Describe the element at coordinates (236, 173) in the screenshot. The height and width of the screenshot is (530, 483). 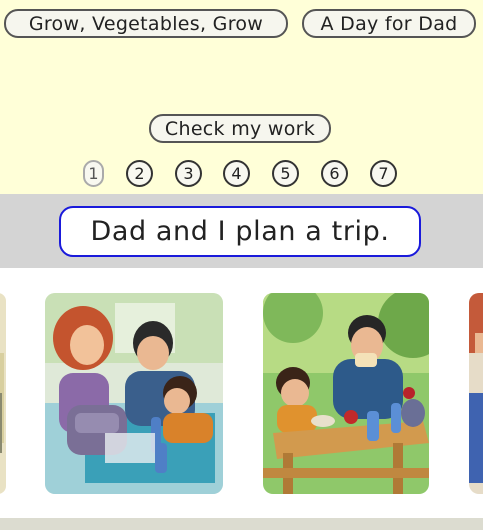
I see `page-button-4: 4` at that location.